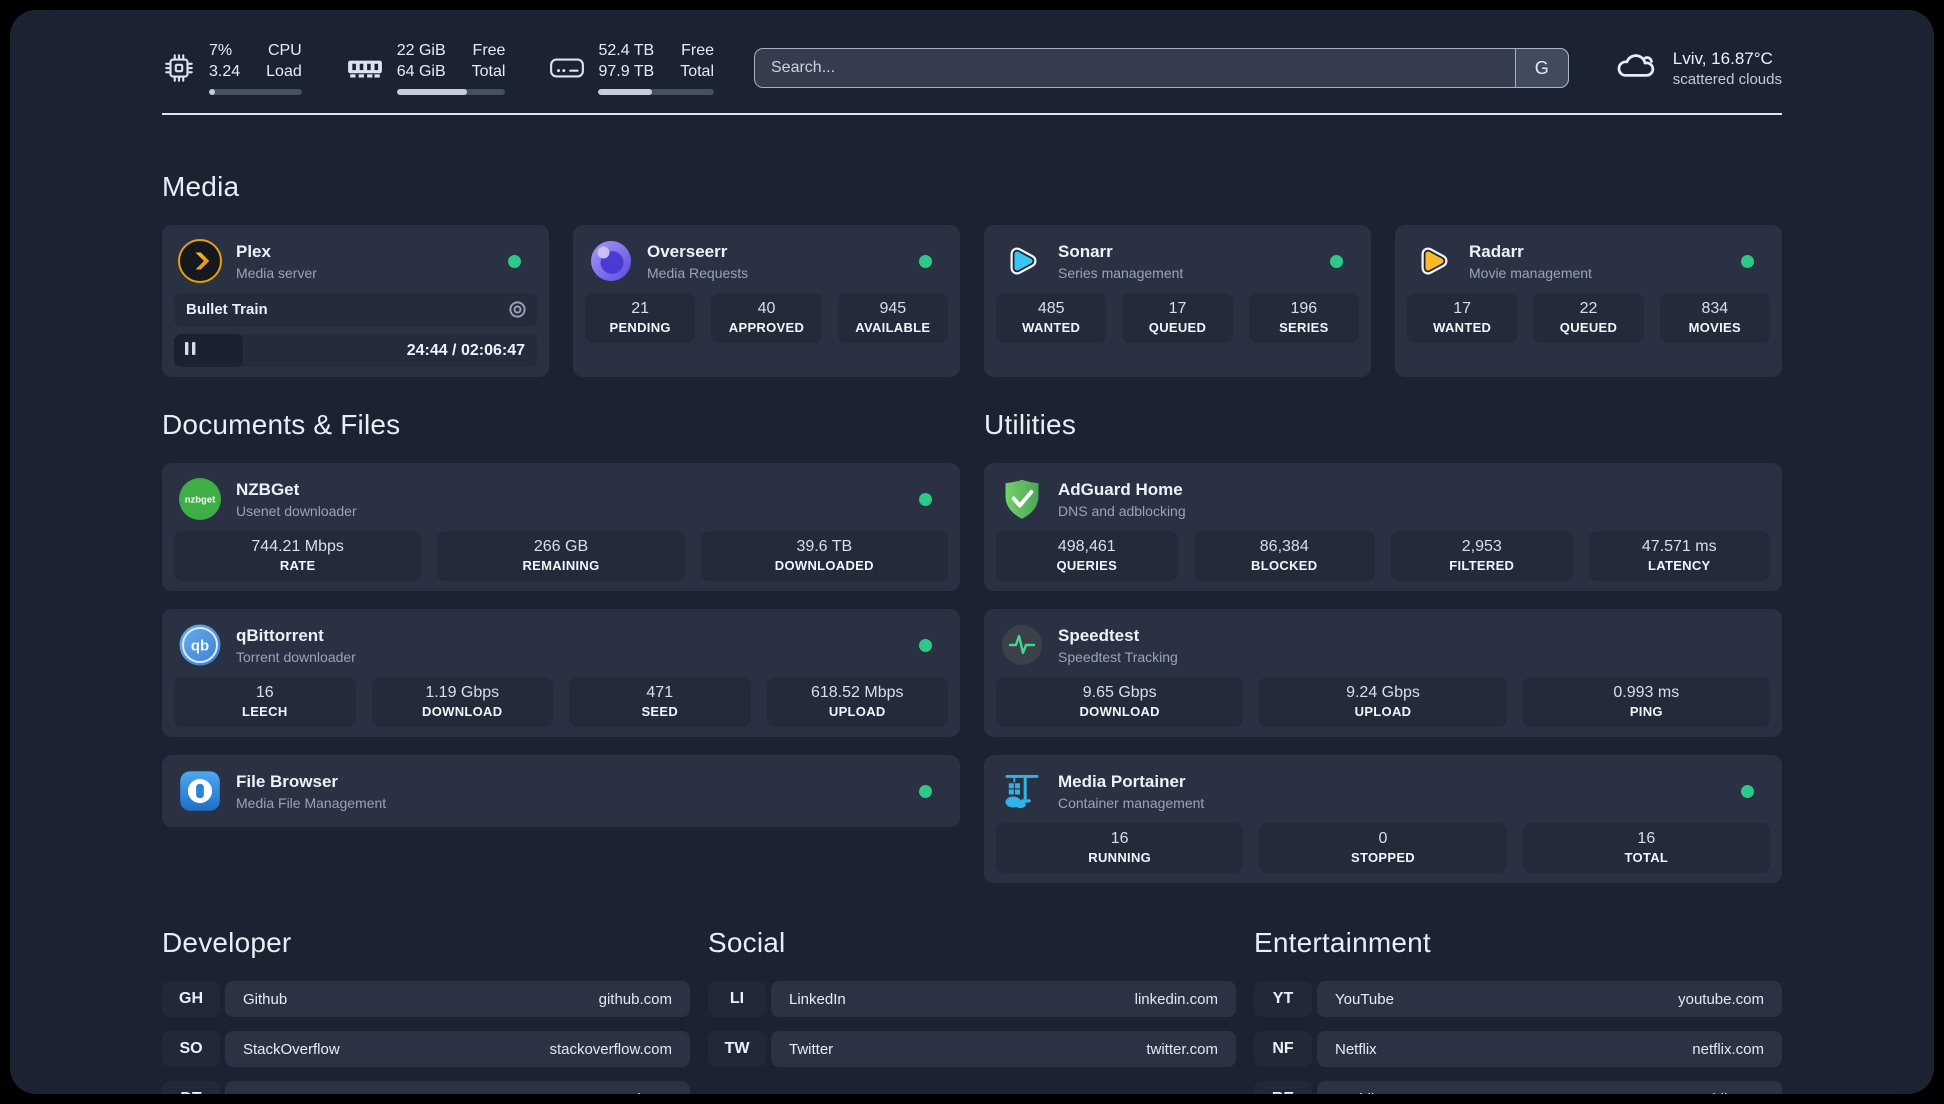 The height and width of the screenshot is (1104, 1944). I want to click on stat-box: 618.52 Mbps UPLOAD, so click(857, 702).